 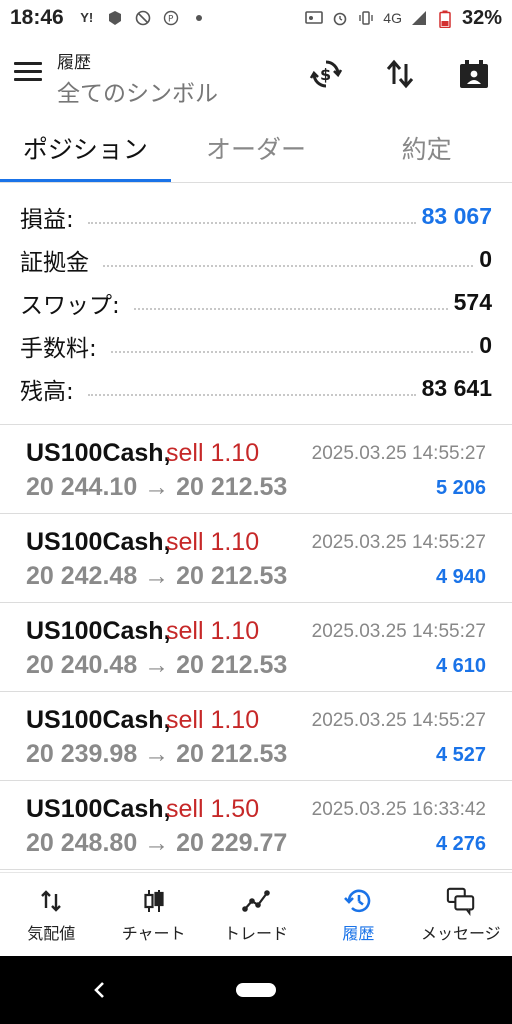 What do you see at coordinates (51, 933) in the screenshot?
I see `nav-label: 気配値` at bounding box center [51, 933].